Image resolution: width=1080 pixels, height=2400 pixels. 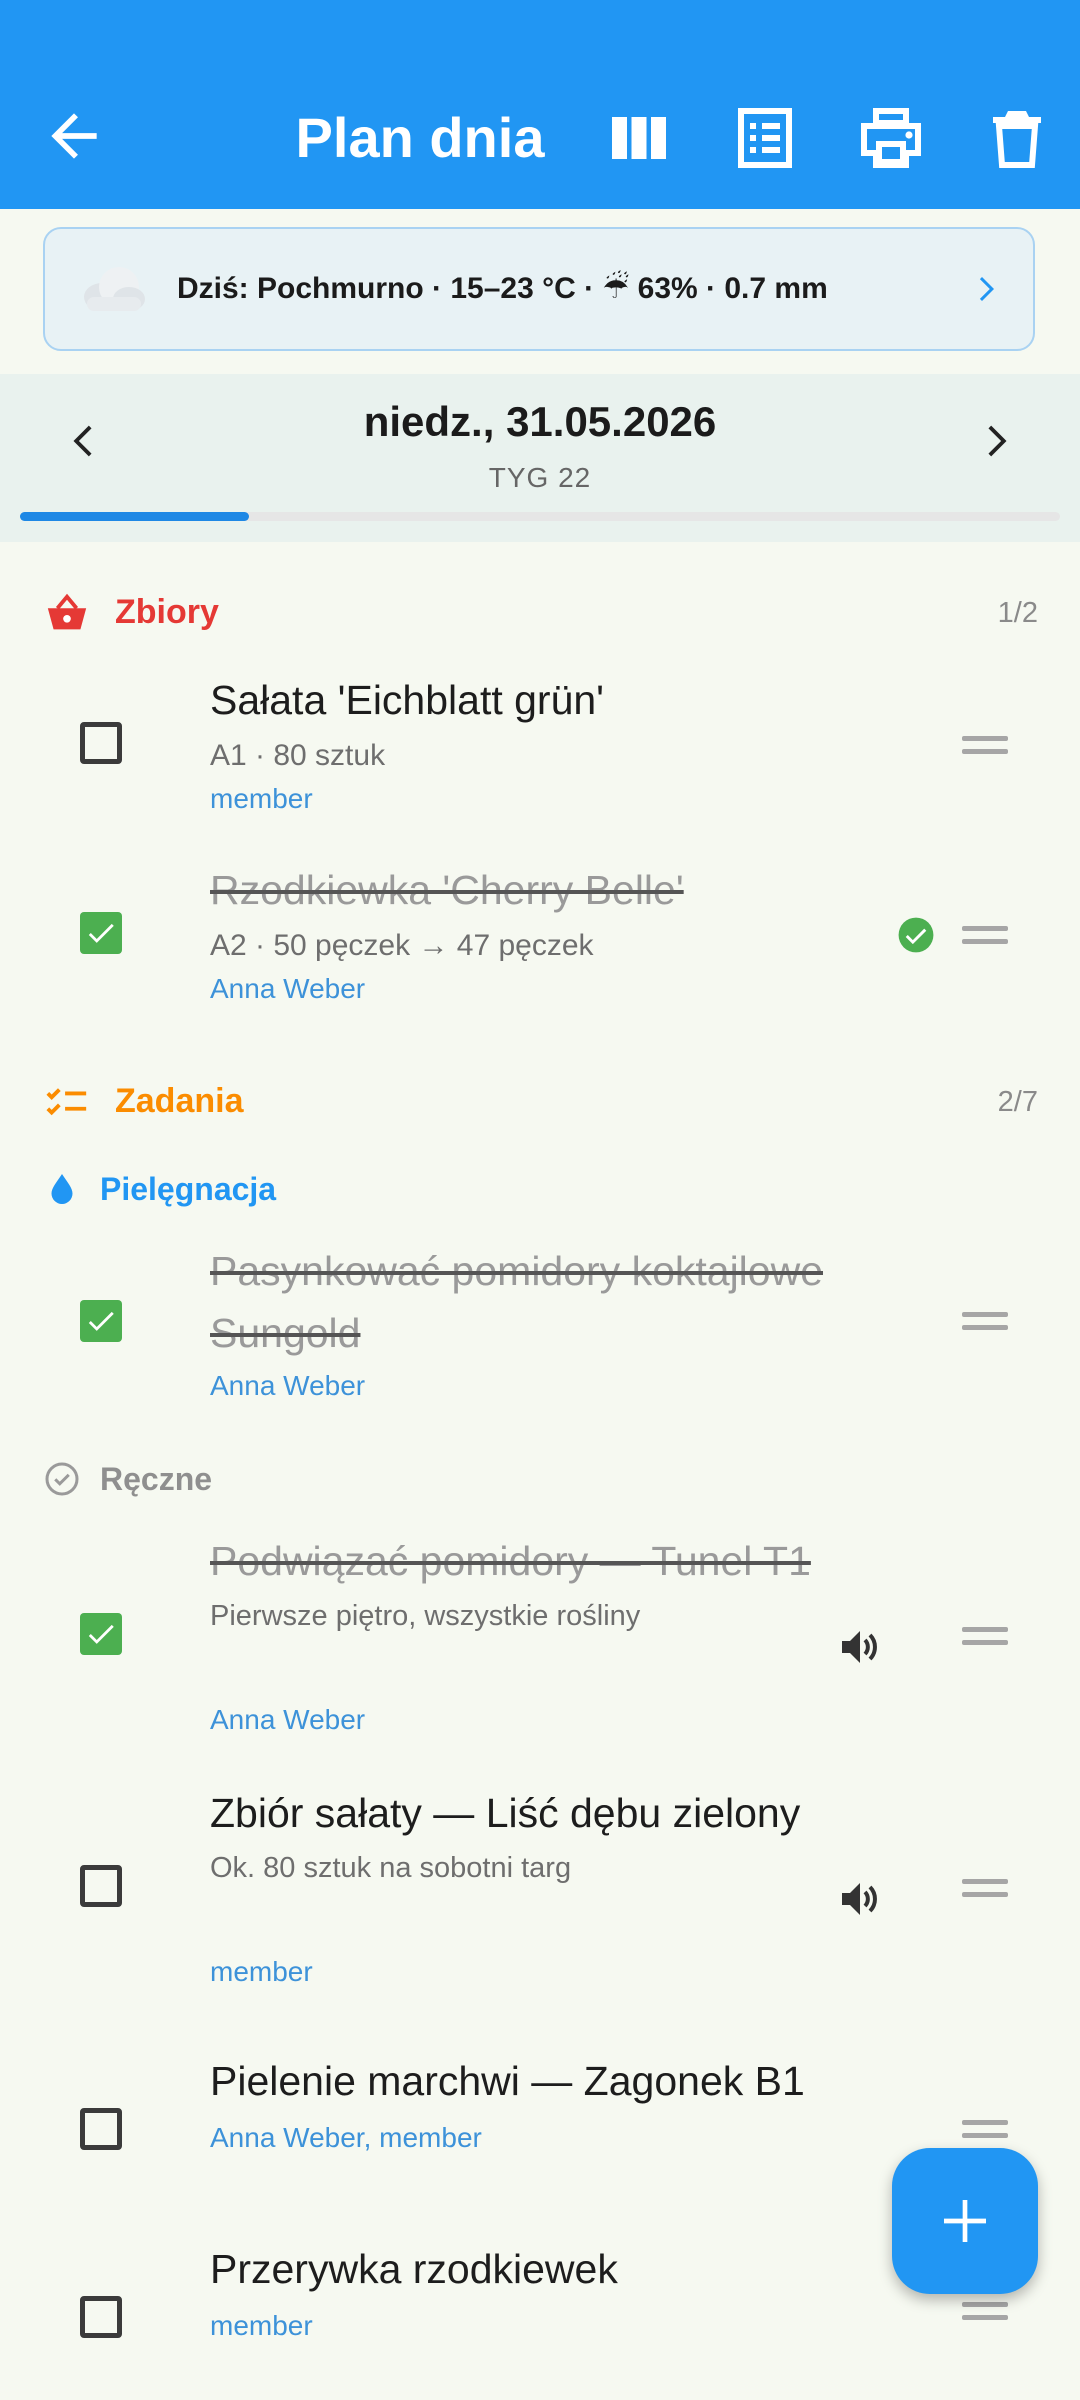 What do you see at coordinates (540, 477) in the screenshot?
I see `week-number: TYG 22` at bounding box center [540, 477].